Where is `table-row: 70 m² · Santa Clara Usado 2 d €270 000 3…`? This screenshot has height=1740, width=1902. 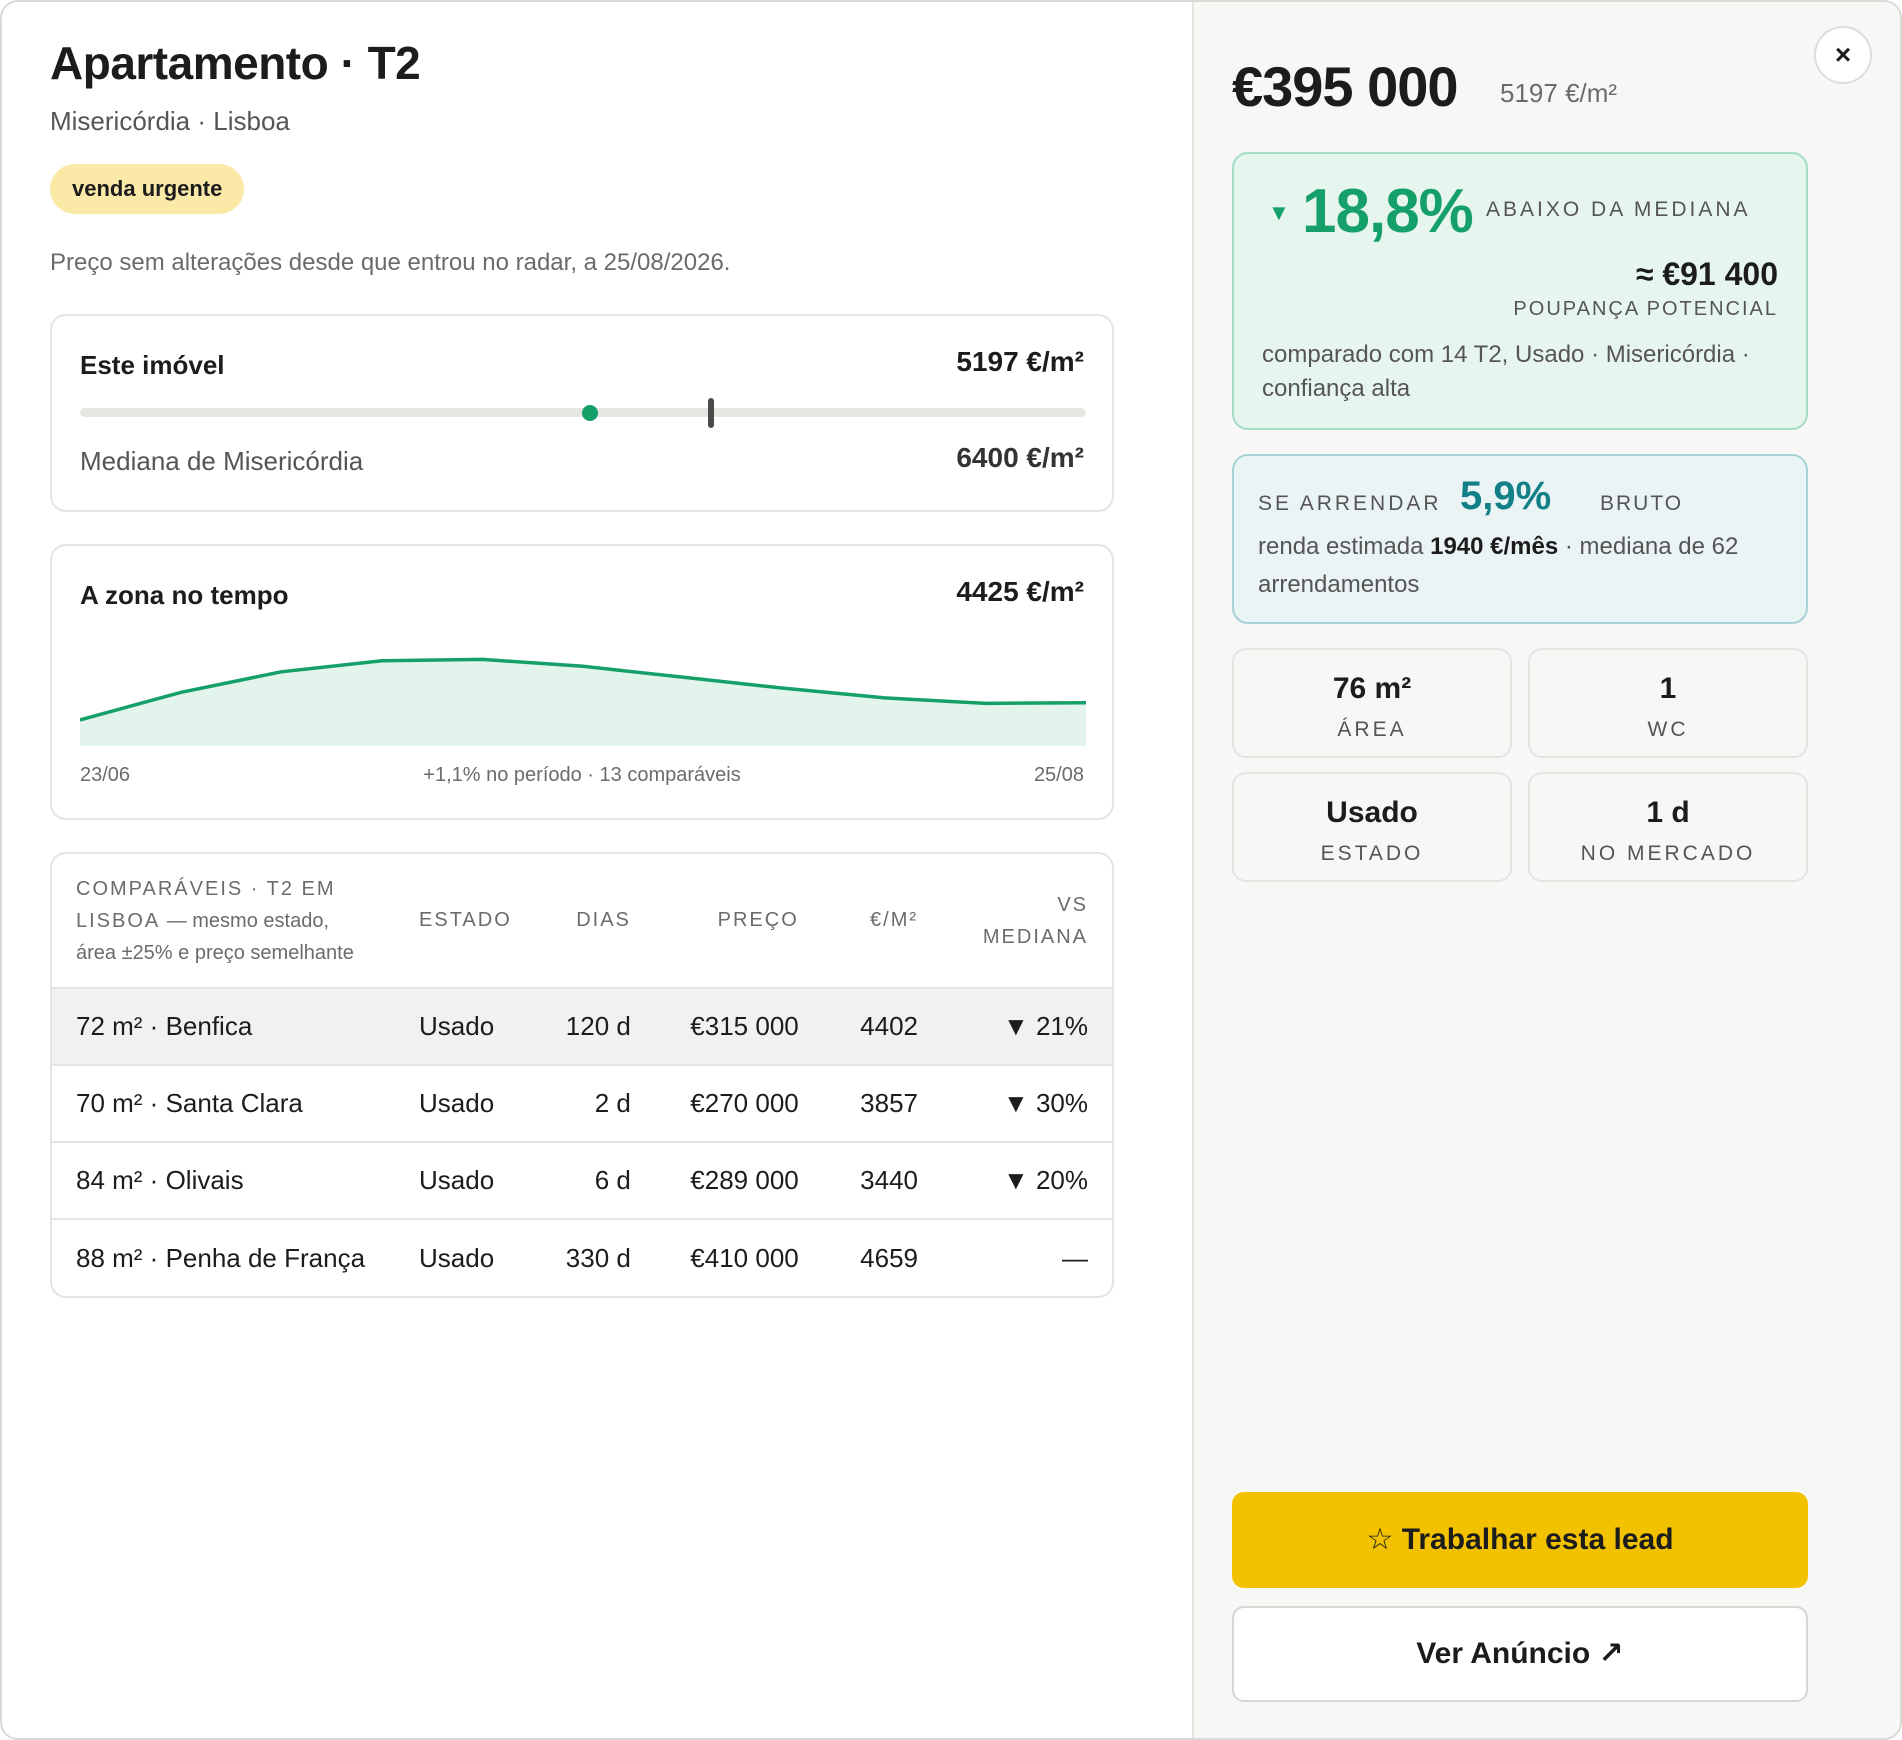
table-row: 70 m² · Santa Clara Usado 2 d €270 000 3… is located at coordinates (582, 1104).